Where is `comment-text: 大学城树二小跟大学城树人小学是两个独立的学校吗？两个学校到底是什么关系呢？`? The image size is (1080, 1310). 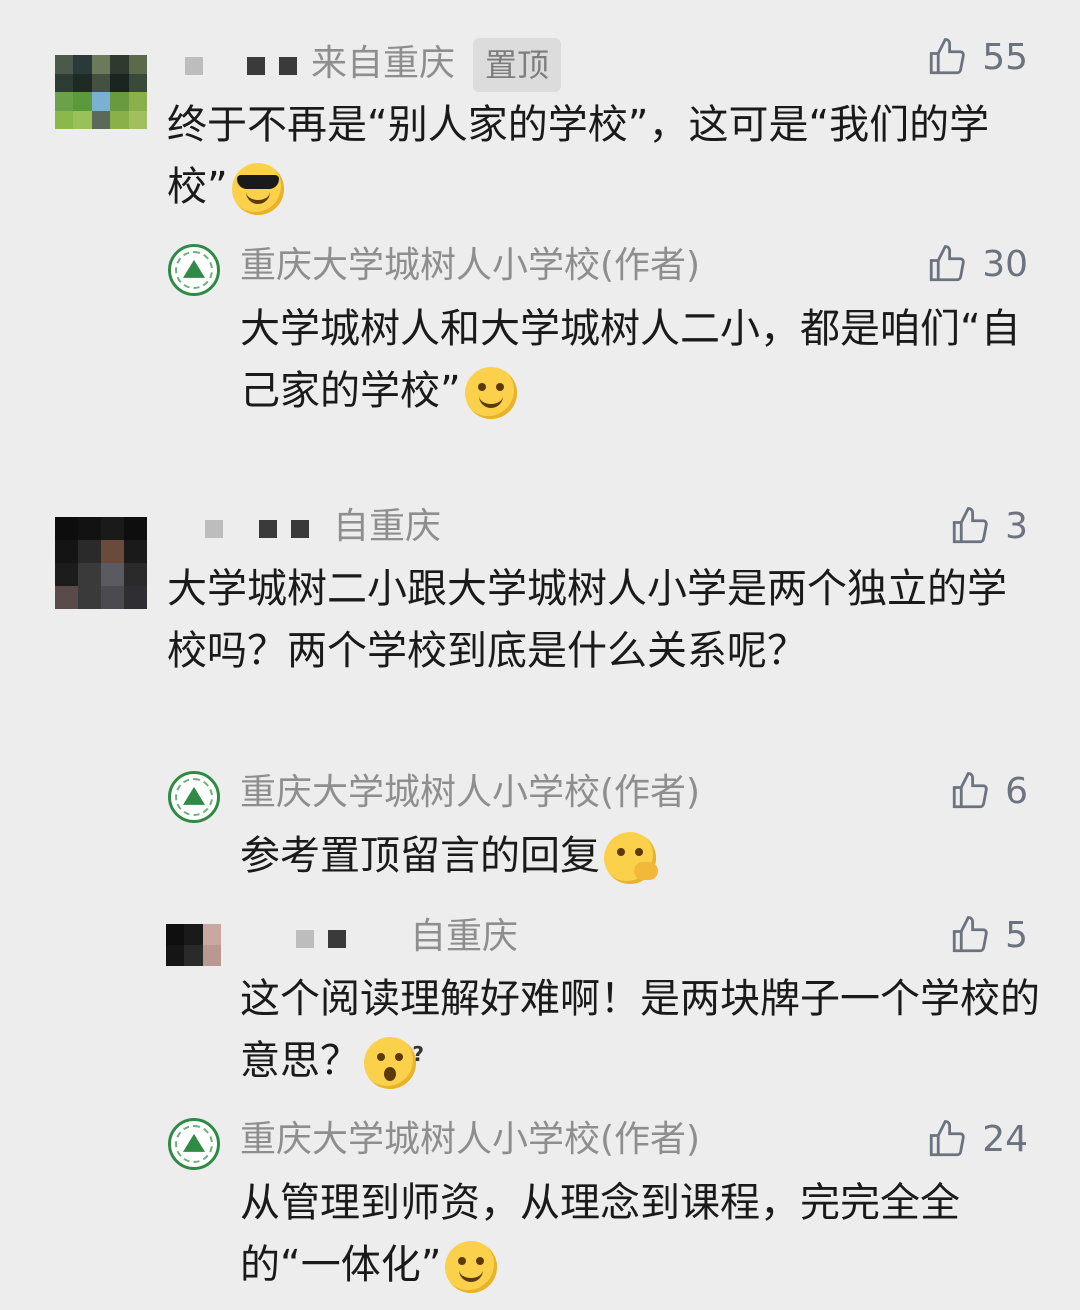 comment-text: 大学城树二小跟大学城树人小学是两个独立的学校吗？两个学校到底是什么关系呢？ is located at coordinates (589, 620).